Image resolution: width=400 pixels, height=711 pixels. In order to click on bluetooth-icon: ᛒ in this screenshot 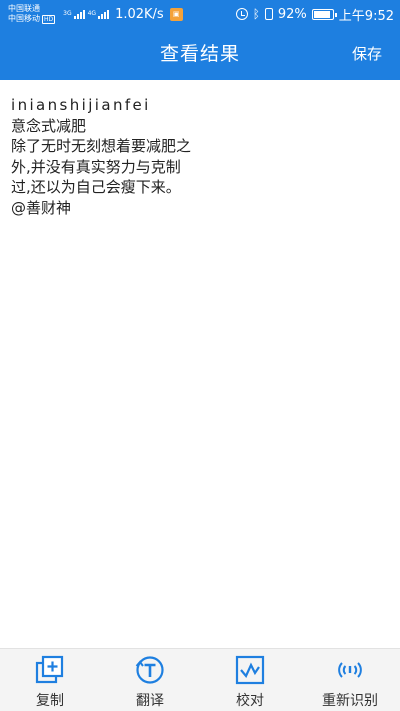, I will do `click(256, 14)`.